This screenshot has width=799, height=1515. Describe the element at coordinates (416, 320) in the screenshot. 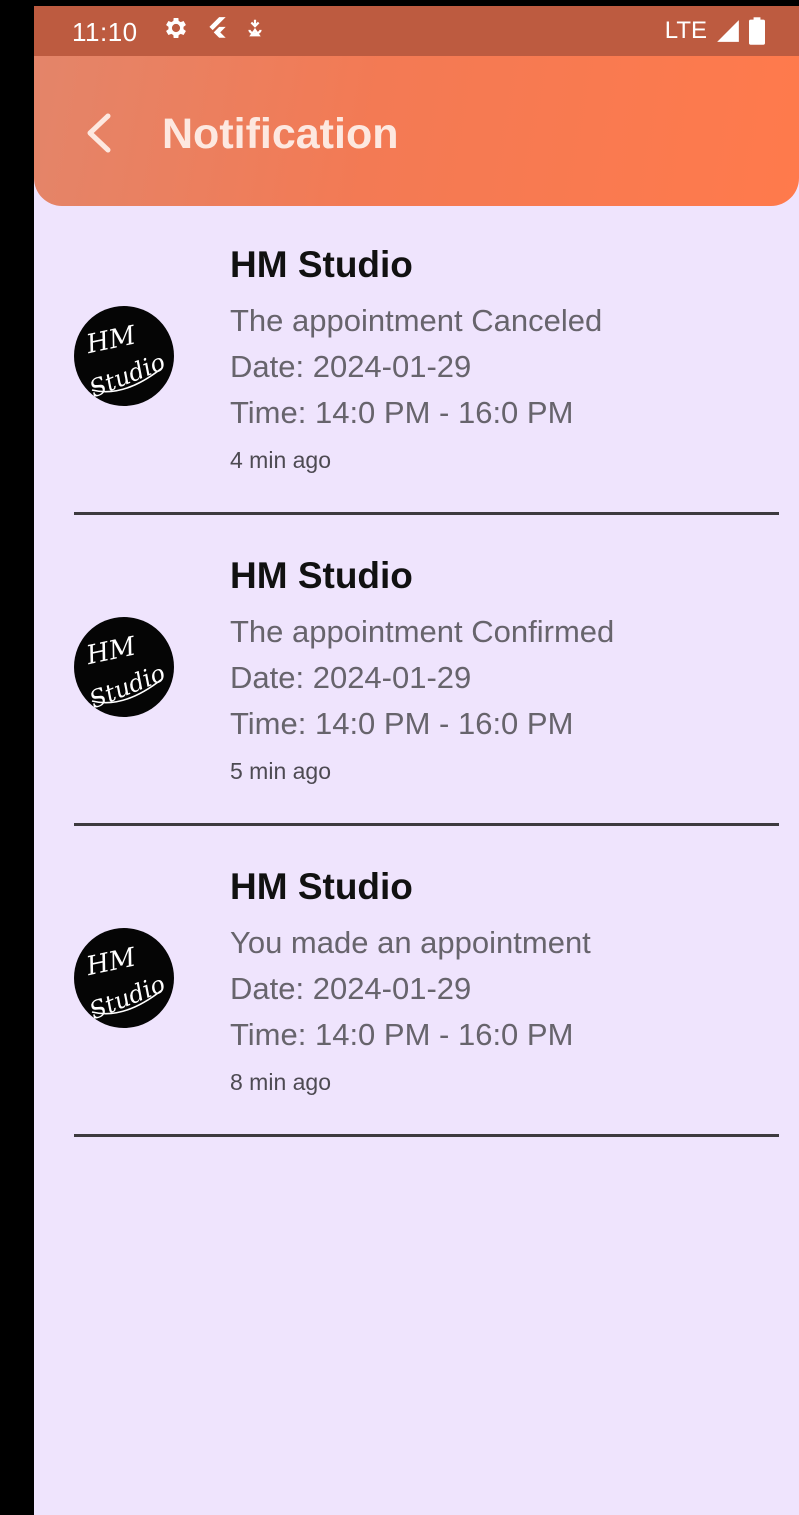

I see `notification-message: The appointment Canceled` at that location.